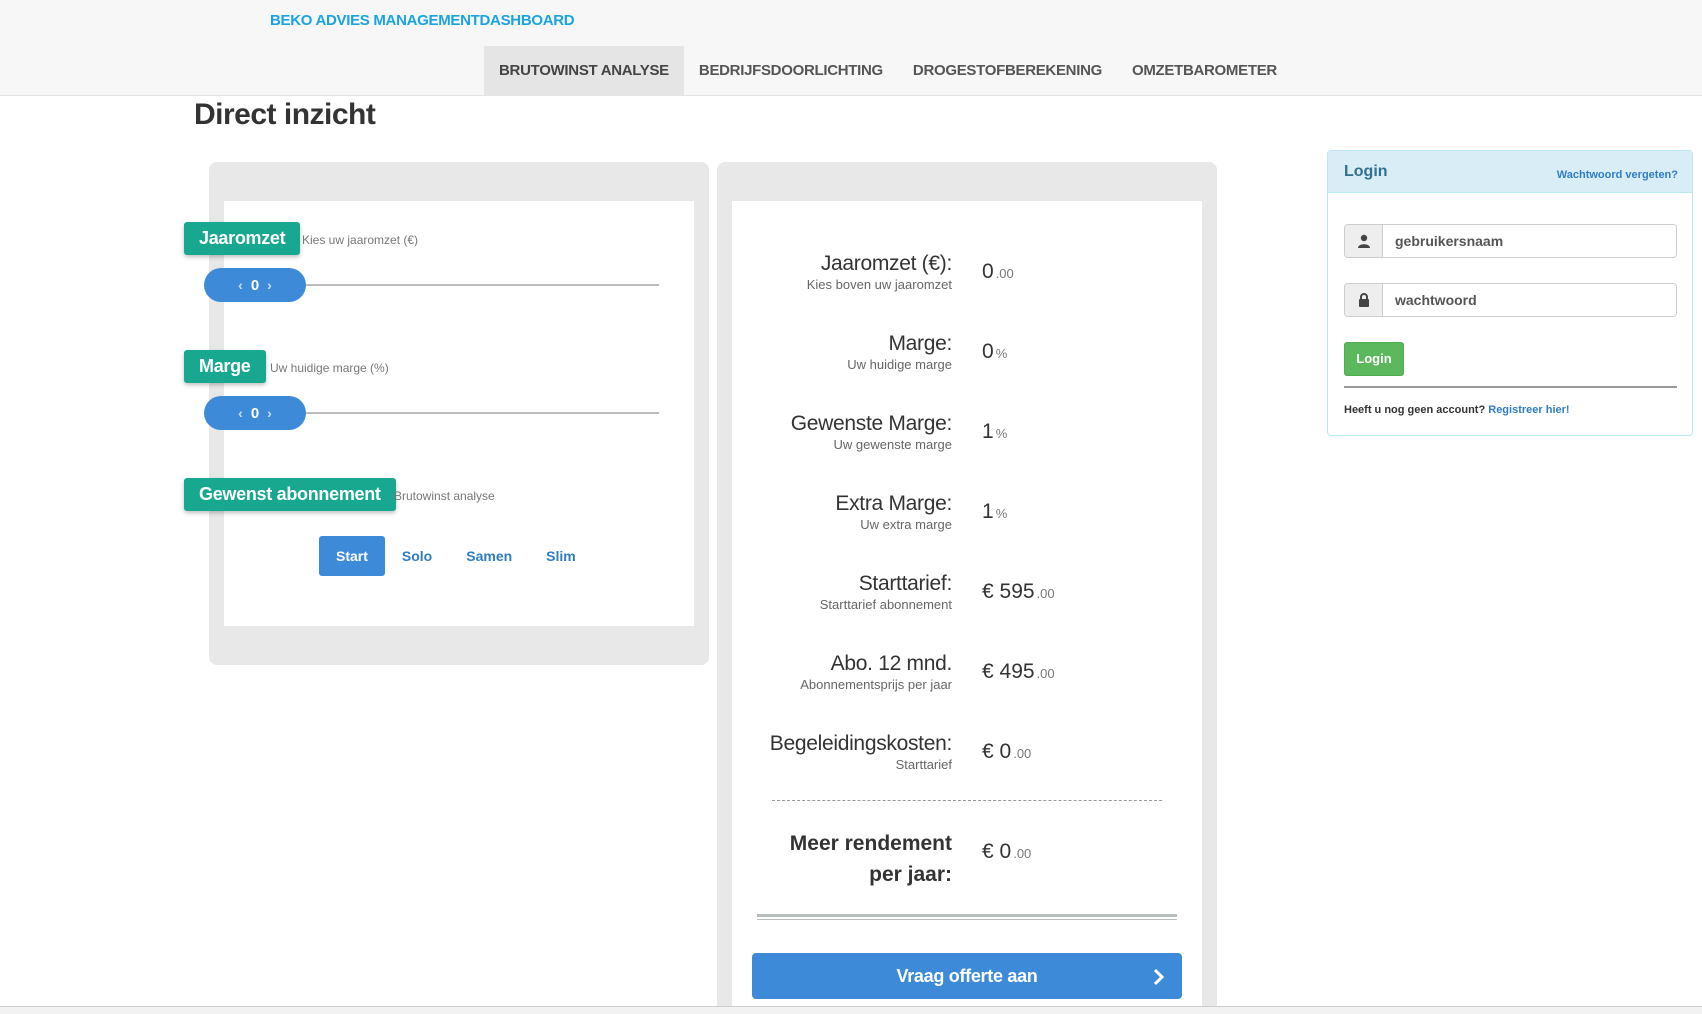 The height and width of the screenshot is (1014, 1702). What do you see at coordinates (1008, 671) in the screenshot?
I see `result-value: € 495` at bounding box center [1008, 671].